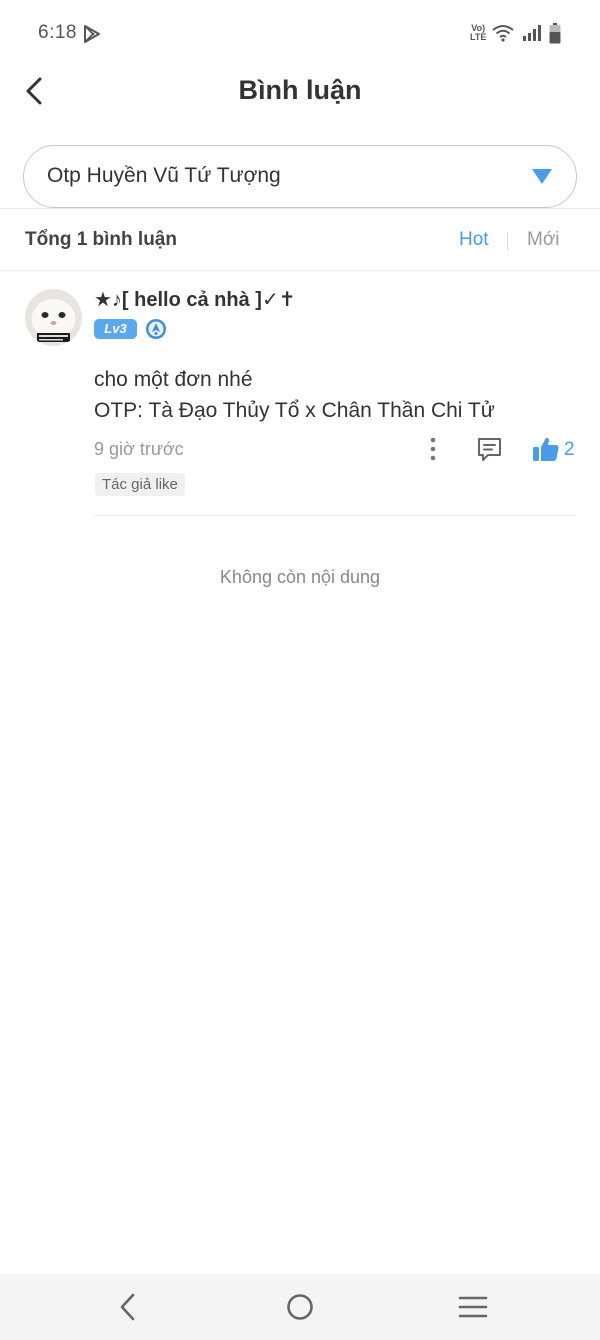 This screenshot has width=600, height=1340. I want to click on thumb-up-icon, so click(546, 449).